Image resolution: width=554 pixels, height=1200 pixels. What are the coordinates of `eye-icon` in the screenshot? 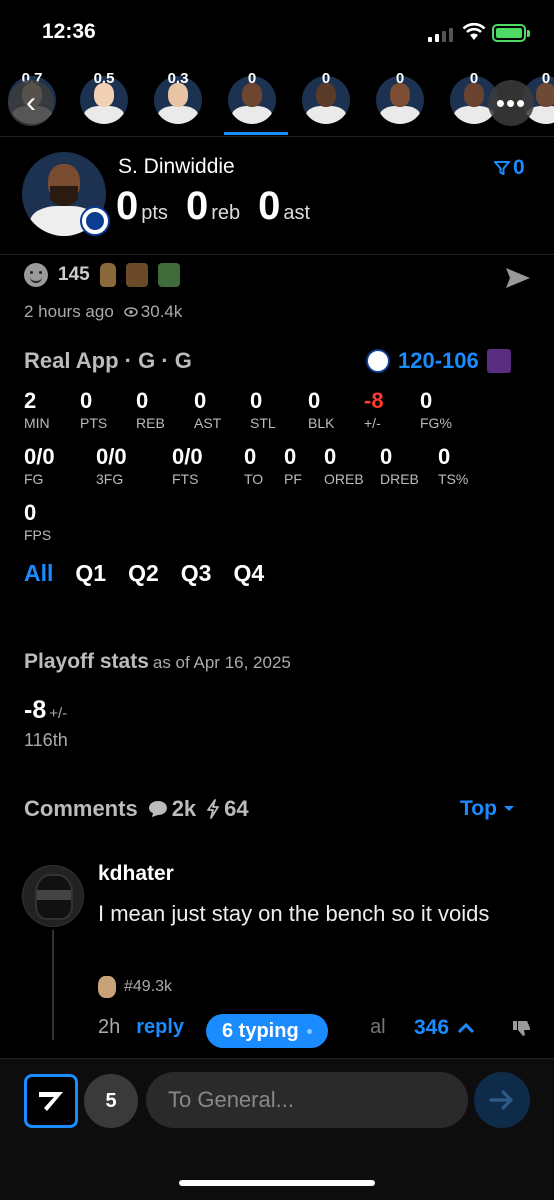 It's located at (131, 312).